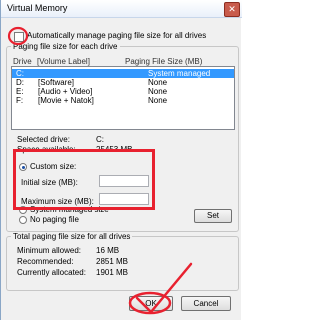 This screenshot has height=320, width=320. I want to click on annotation-checkmark, so click(164, 288).